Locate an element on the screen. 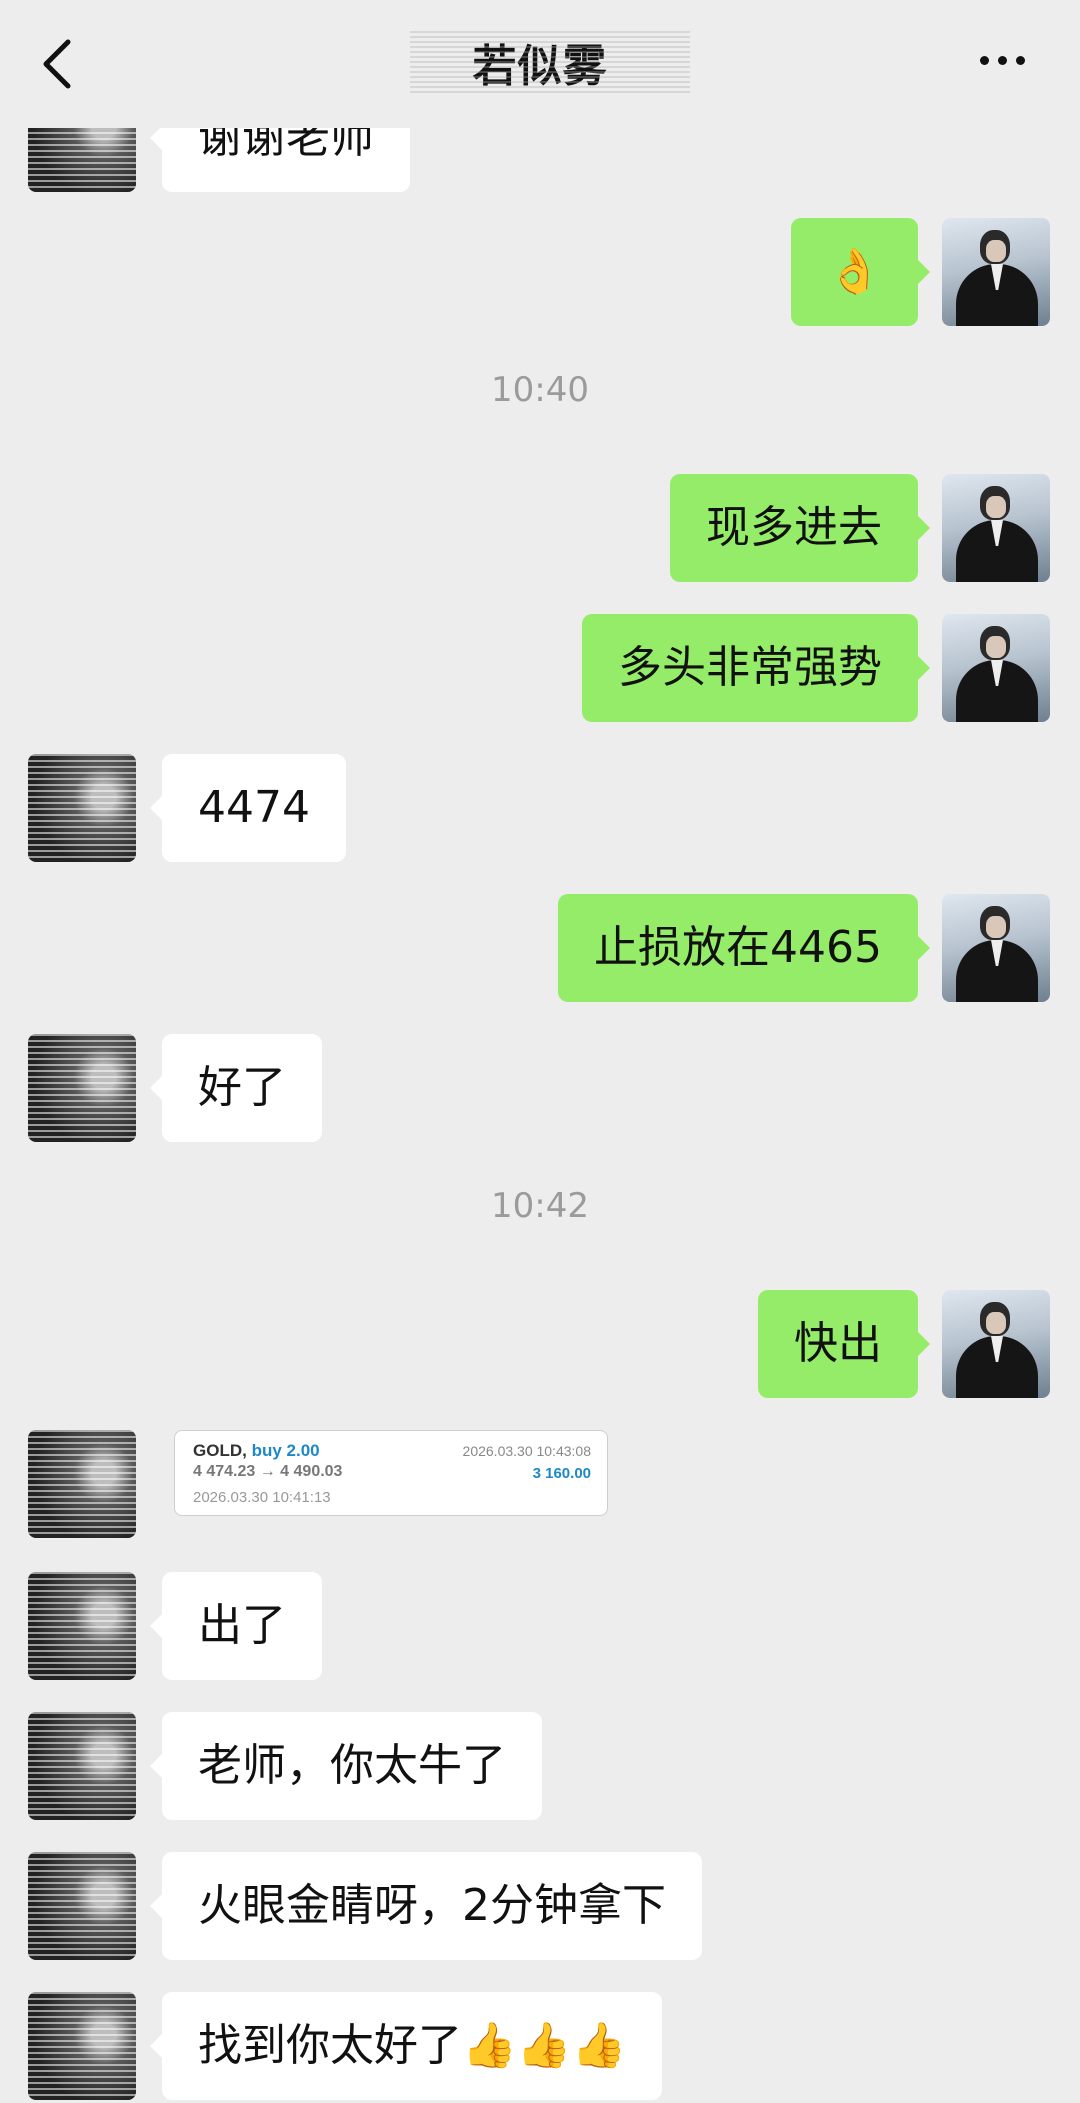 This screenshot has height=2103, width=1080. message-bubble: 找到你太好了👍👍👍 is located at coordinates (406, 2046).